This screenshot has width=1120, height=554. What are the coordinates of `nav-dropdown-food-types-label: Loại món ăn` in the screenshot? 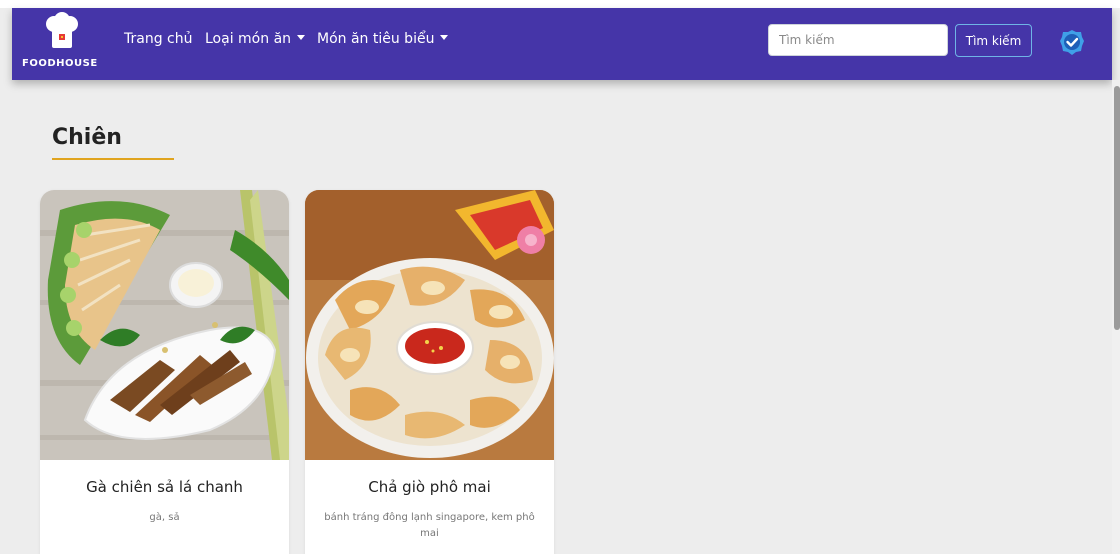 It's located at (248, 39).